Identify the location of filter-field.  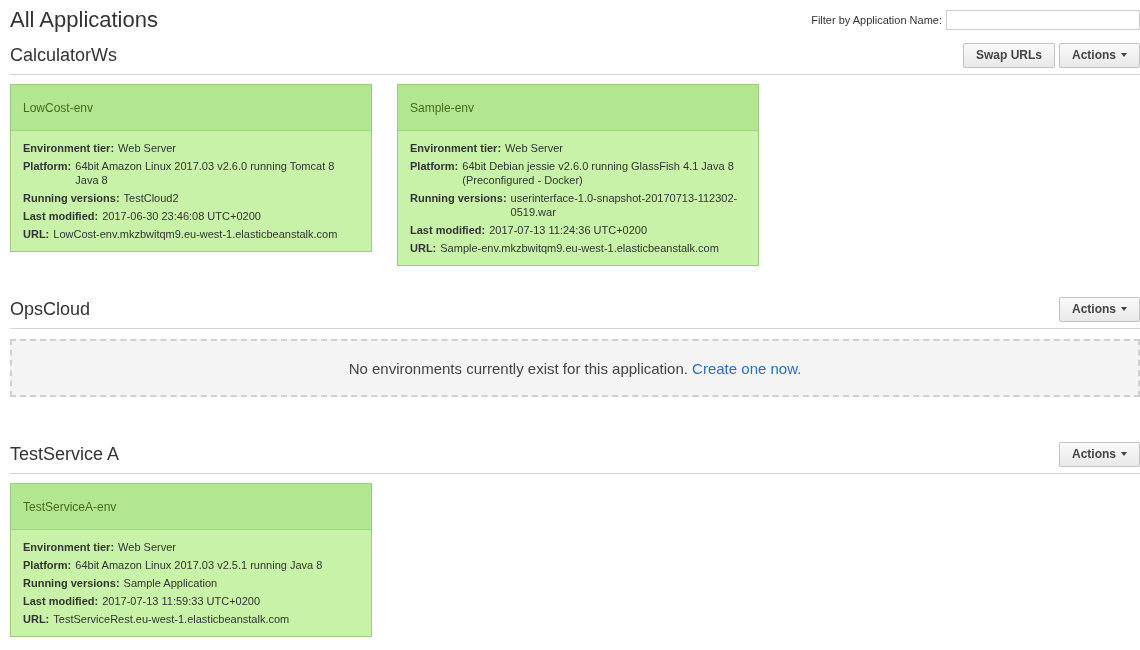
(1043, 20).